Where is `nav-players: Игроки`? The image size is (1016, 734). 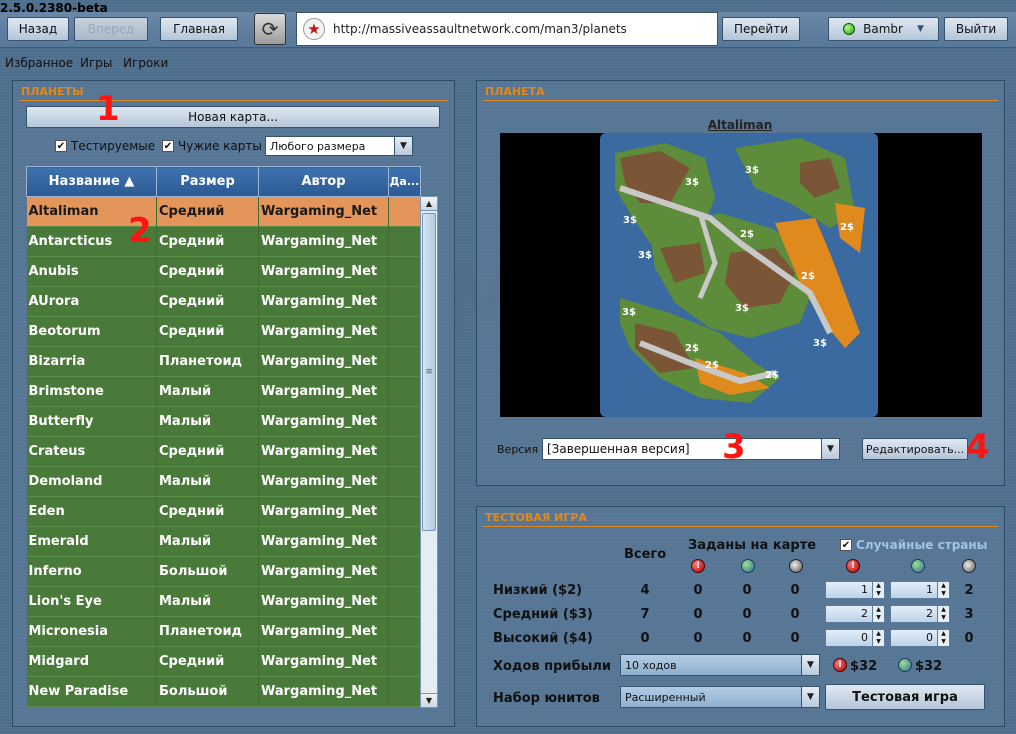
nav-players: Игроки is located at coordinates (145, 63).